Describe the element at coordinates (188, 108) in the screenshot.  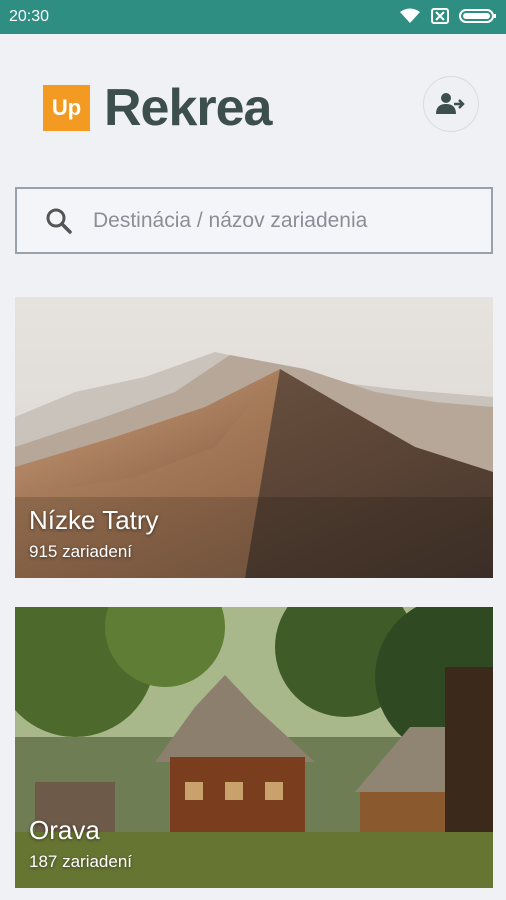
I see `brand-name: Rekrea` at that location.